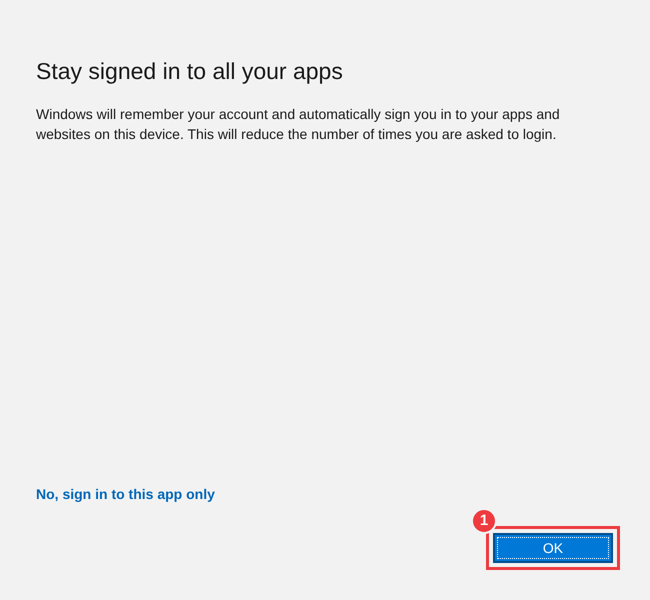 The height and width of the screenshot is (600, 650). I want to click on sign-in-this-app-only-link: No, sign in to this app only, so click(125, 494).